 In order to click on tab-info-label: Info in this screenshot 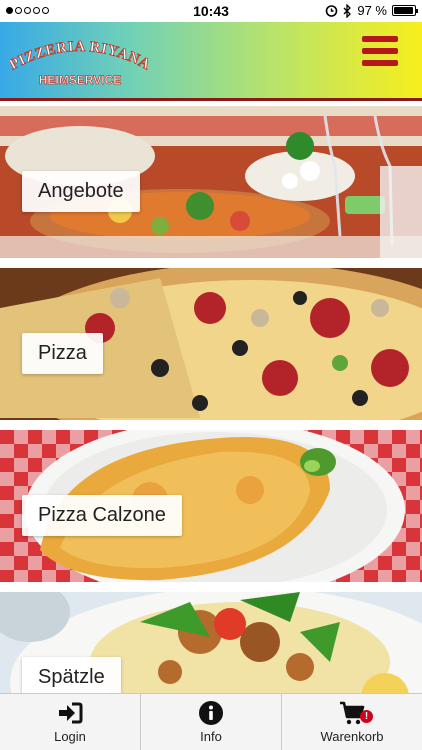, I will do `click(211, 736)`.